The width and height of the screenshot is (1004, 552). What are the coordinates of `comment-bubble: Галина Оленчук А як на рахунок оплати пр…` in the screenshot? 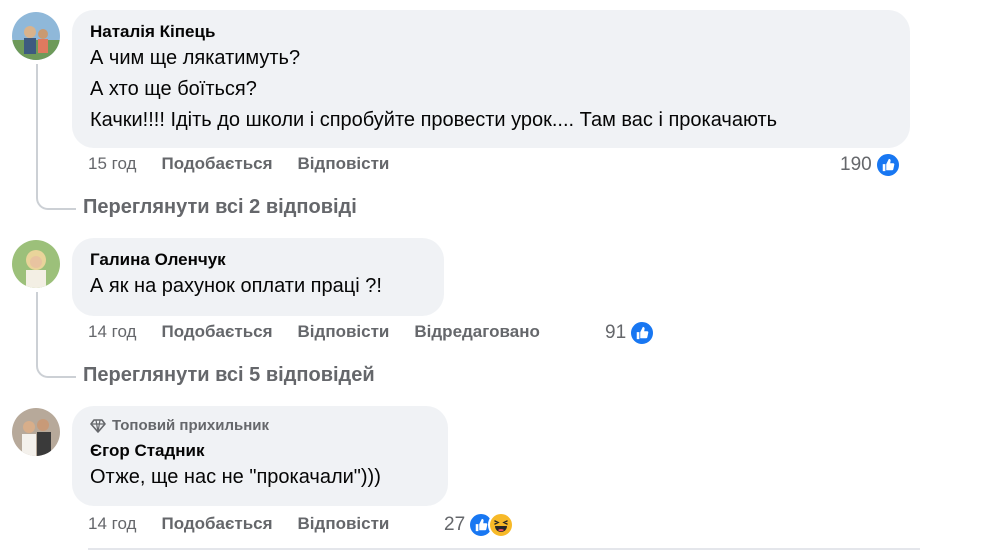 It's located at (258, 277).